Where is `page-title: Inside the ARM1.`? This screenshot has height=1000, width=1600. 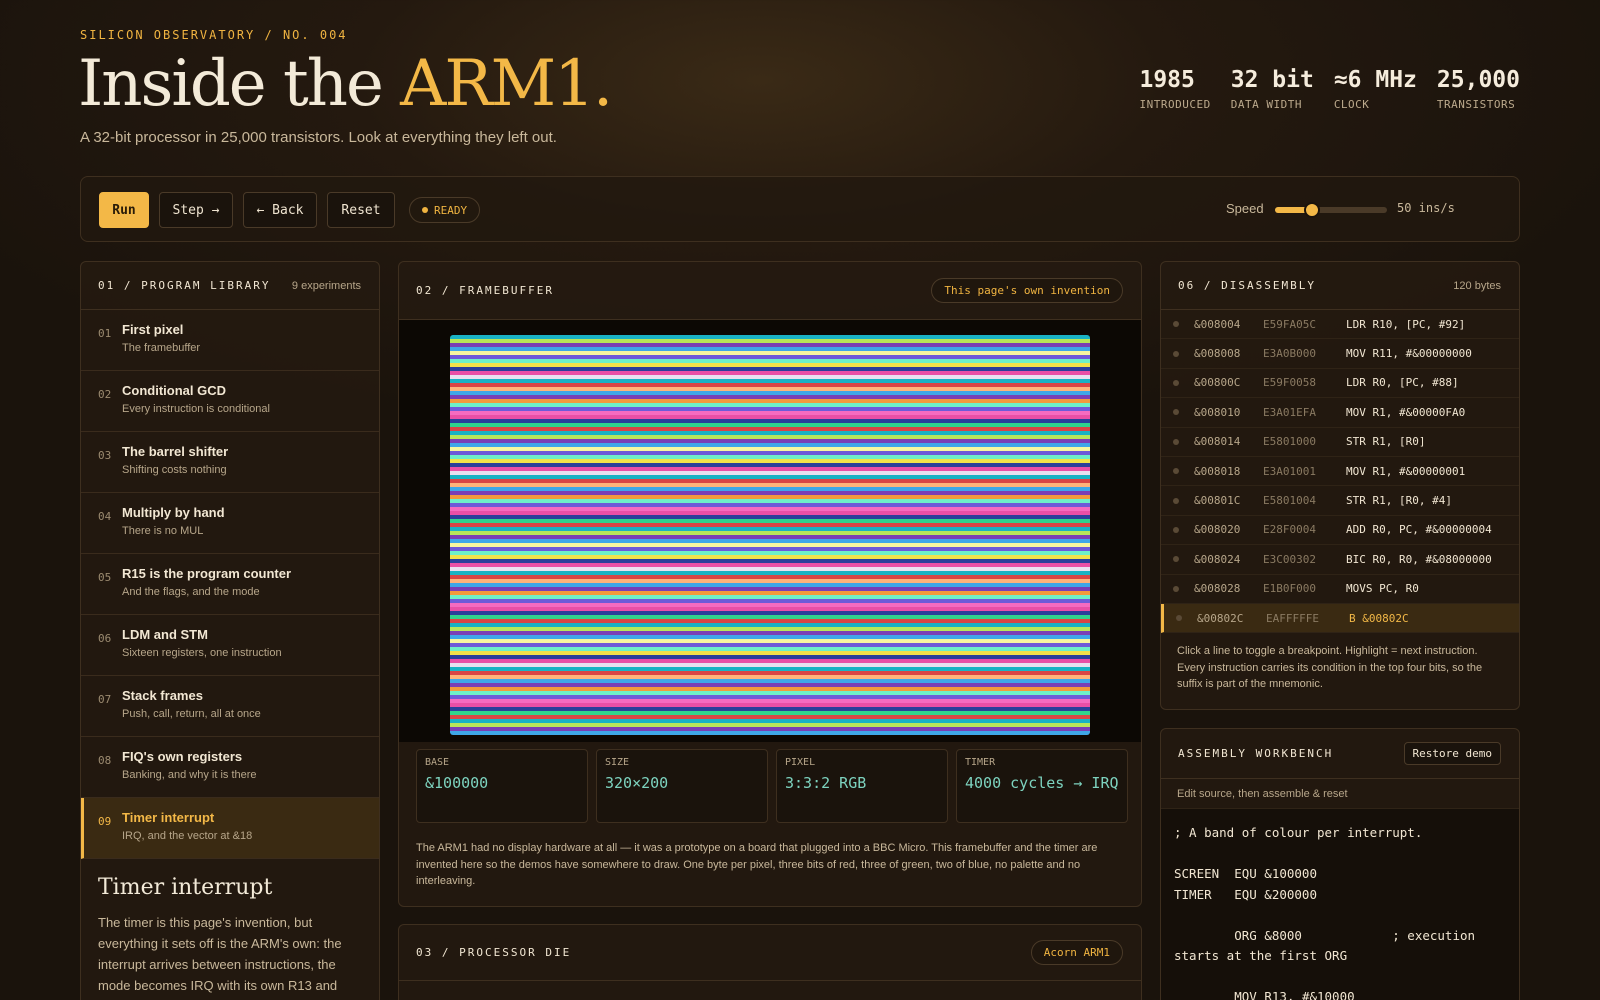 page-title: Inside the ARM1. is located at coordinates (345, 84).